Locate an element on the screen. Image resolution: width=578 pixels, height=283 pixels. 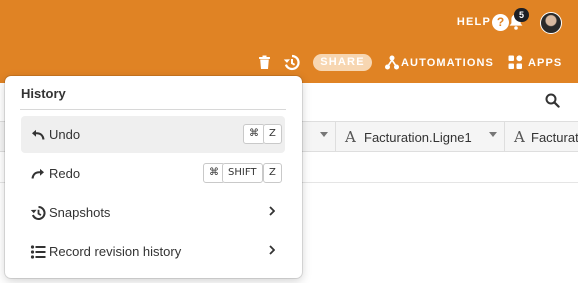
help-label: HELP is located at coordinates (474, 22).